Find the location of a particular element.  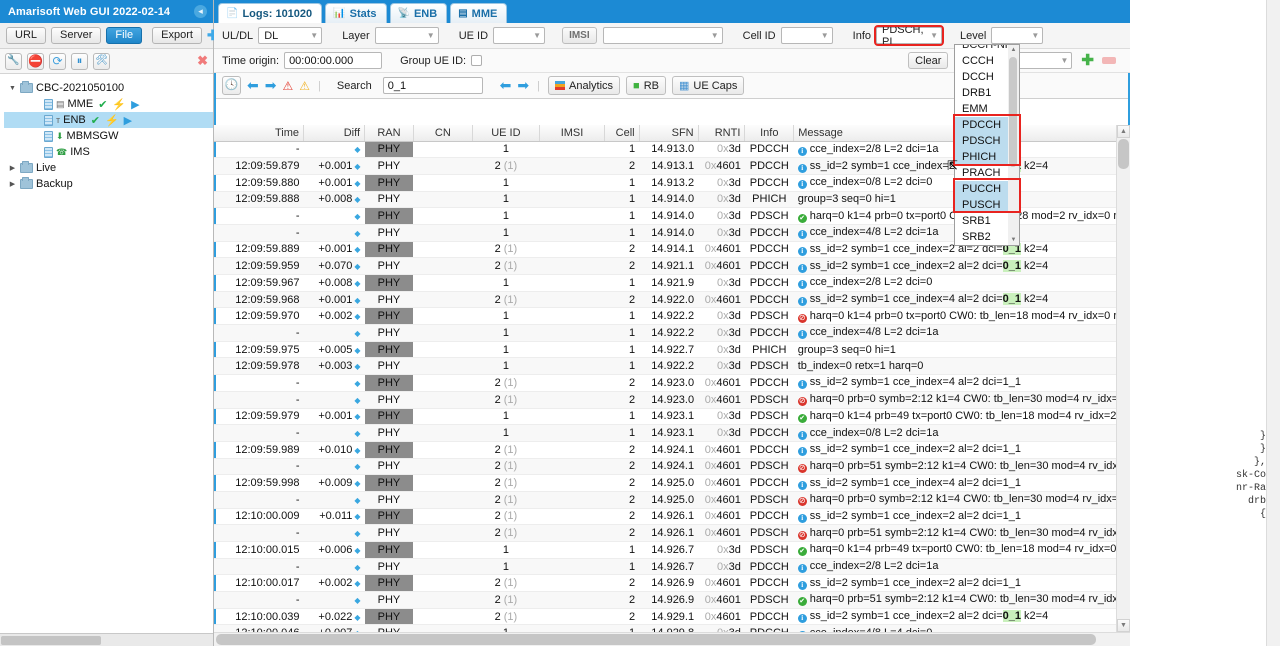

twisty-icon: ▼ is located at coordinates (12, 88).